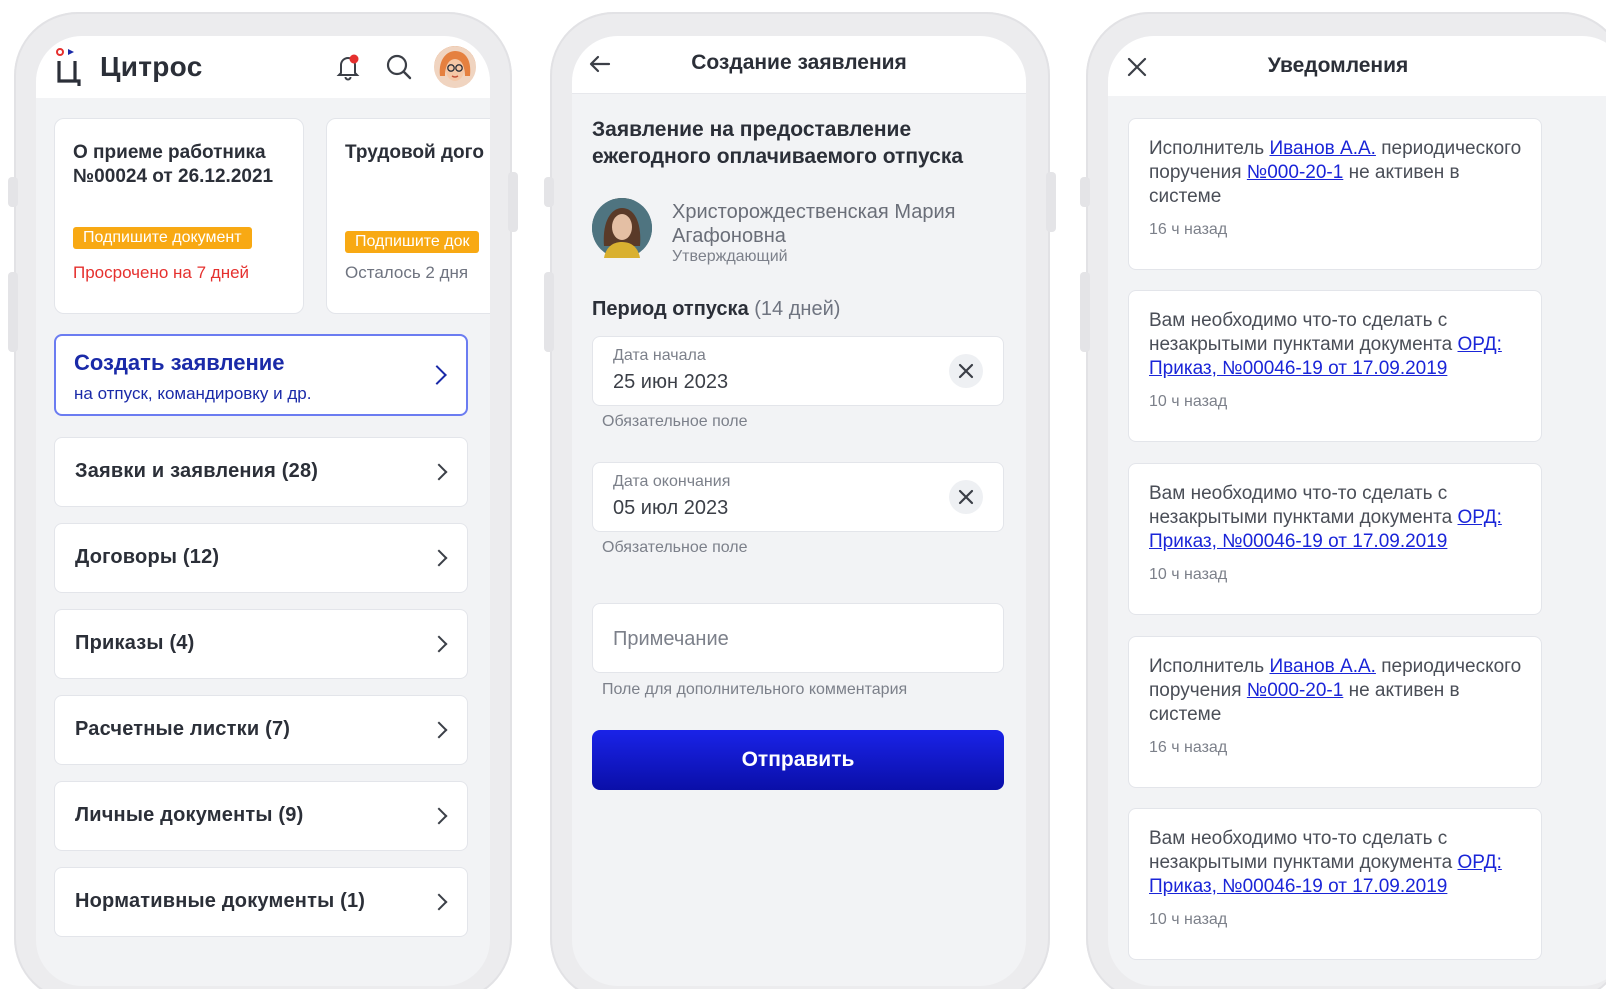 This screenshot has width=1606, height=989. I want to click on form-header: Создание заявления, so click(799, 65).